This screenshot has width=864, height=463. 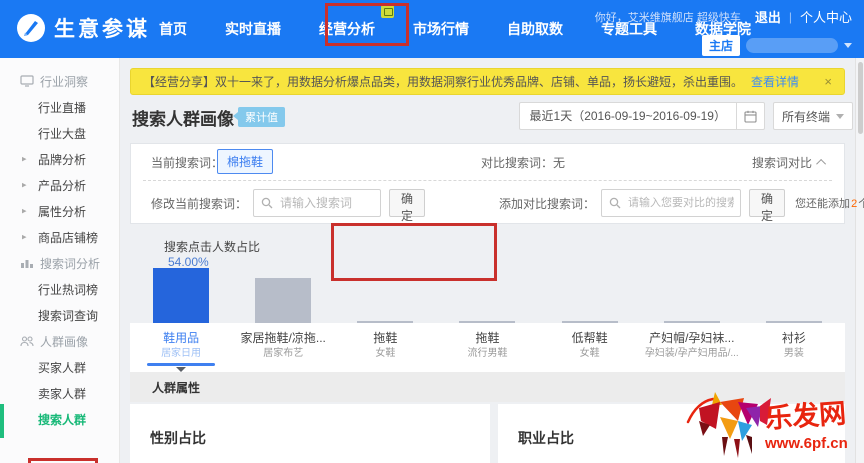 I want to click on occupation-ratio-title: 职业占比, so click(x=546, y=438).